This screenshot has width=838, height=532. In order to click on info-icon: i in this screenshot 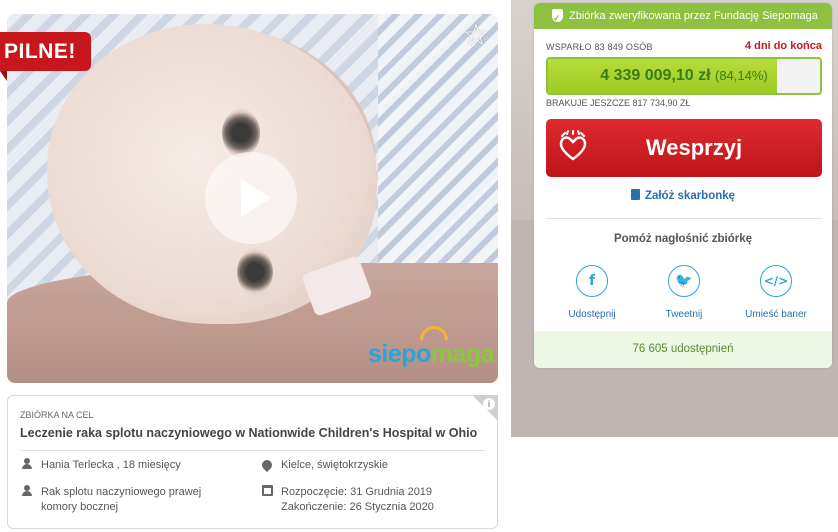, I will do `click(489, 404)`.